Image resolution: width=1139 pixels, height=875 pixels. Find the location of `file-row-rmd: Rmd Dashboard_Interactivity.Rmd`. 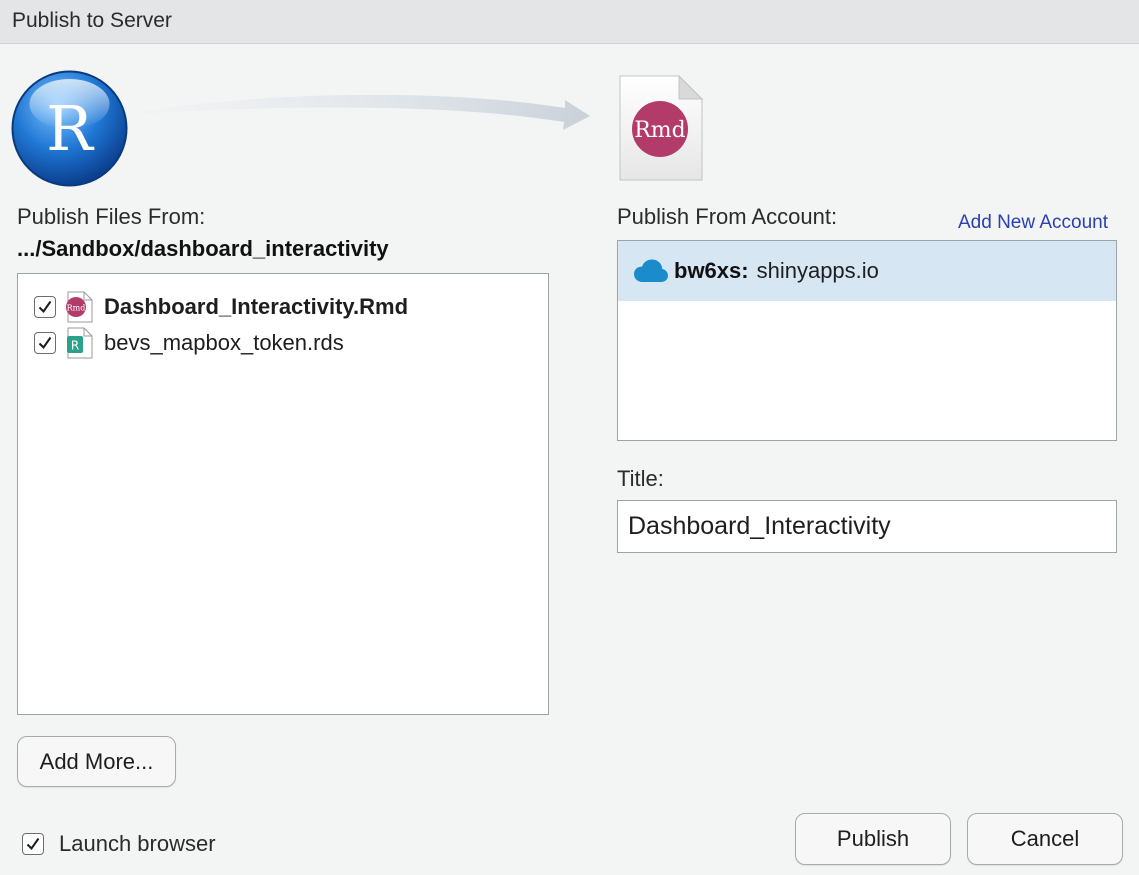

file-row-rmd: Rmd Dashboard_Interactivity.Rmd is located at coordinates (221, 307).